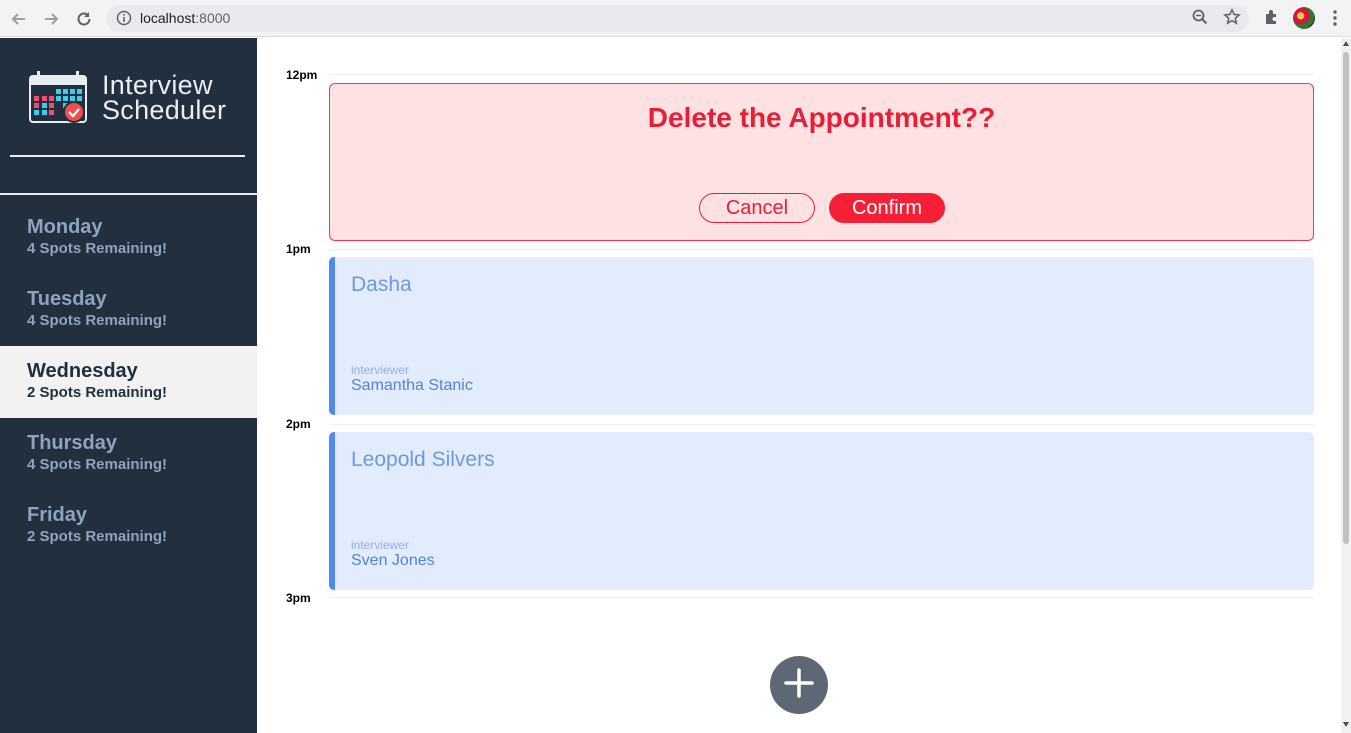 The width and height of the screenshot is (1351, 733). What do you see at coordinates (298, 424) in the screenshot?
I see `time-label: 2pm` at bounding box center [298, 424].